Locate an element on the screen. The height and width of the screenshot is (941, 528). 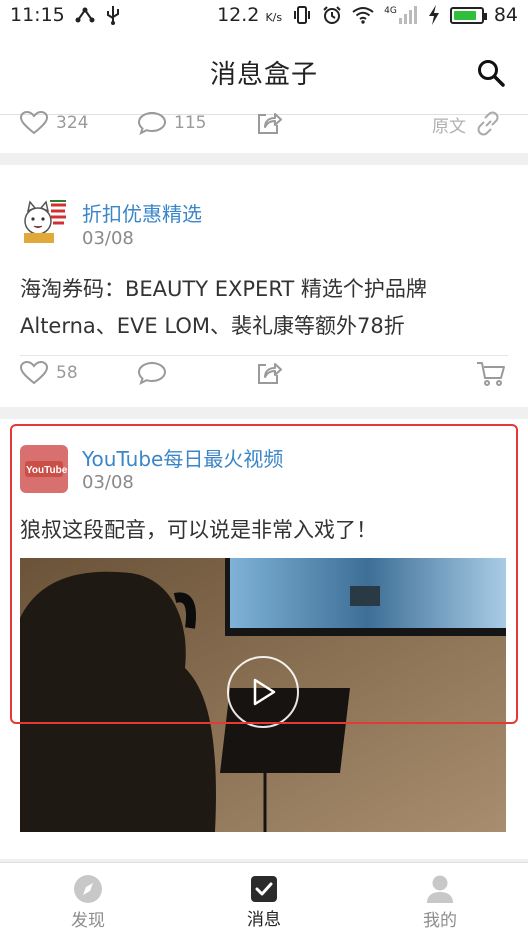
like-button: 324 is located at coordinates (54, 123).